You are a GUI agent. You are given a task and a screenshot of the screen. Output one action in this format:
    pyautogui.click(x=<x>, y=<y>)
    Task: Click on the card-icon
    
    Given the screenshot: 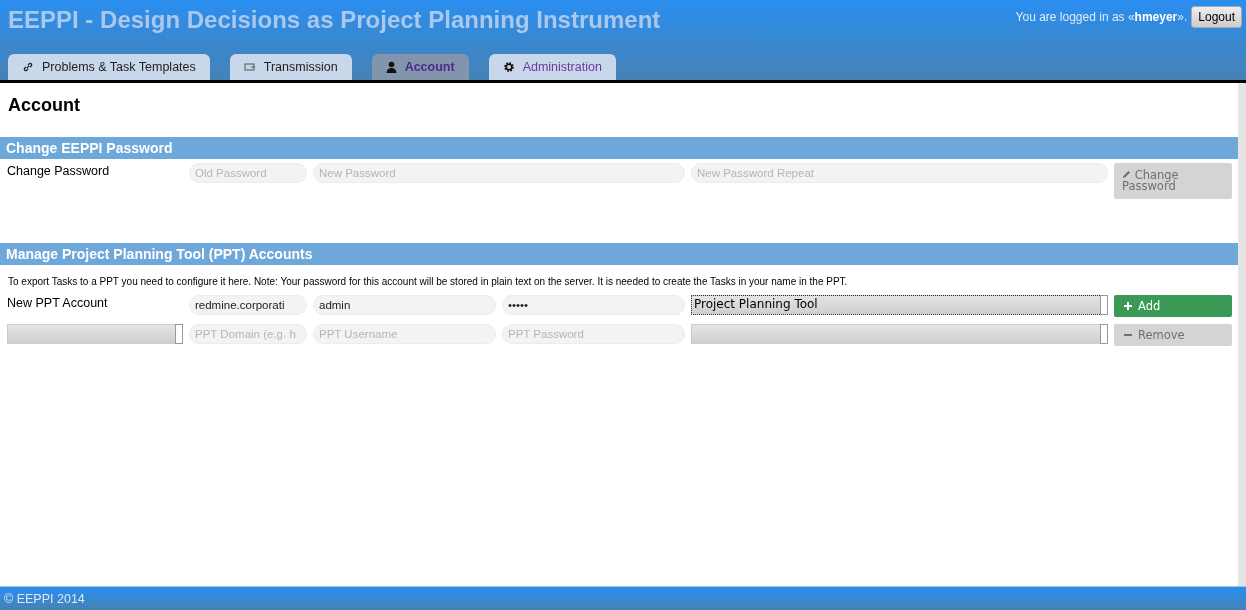 What is the action you would take?
    pyautogui.click(x=249, y=67)
    